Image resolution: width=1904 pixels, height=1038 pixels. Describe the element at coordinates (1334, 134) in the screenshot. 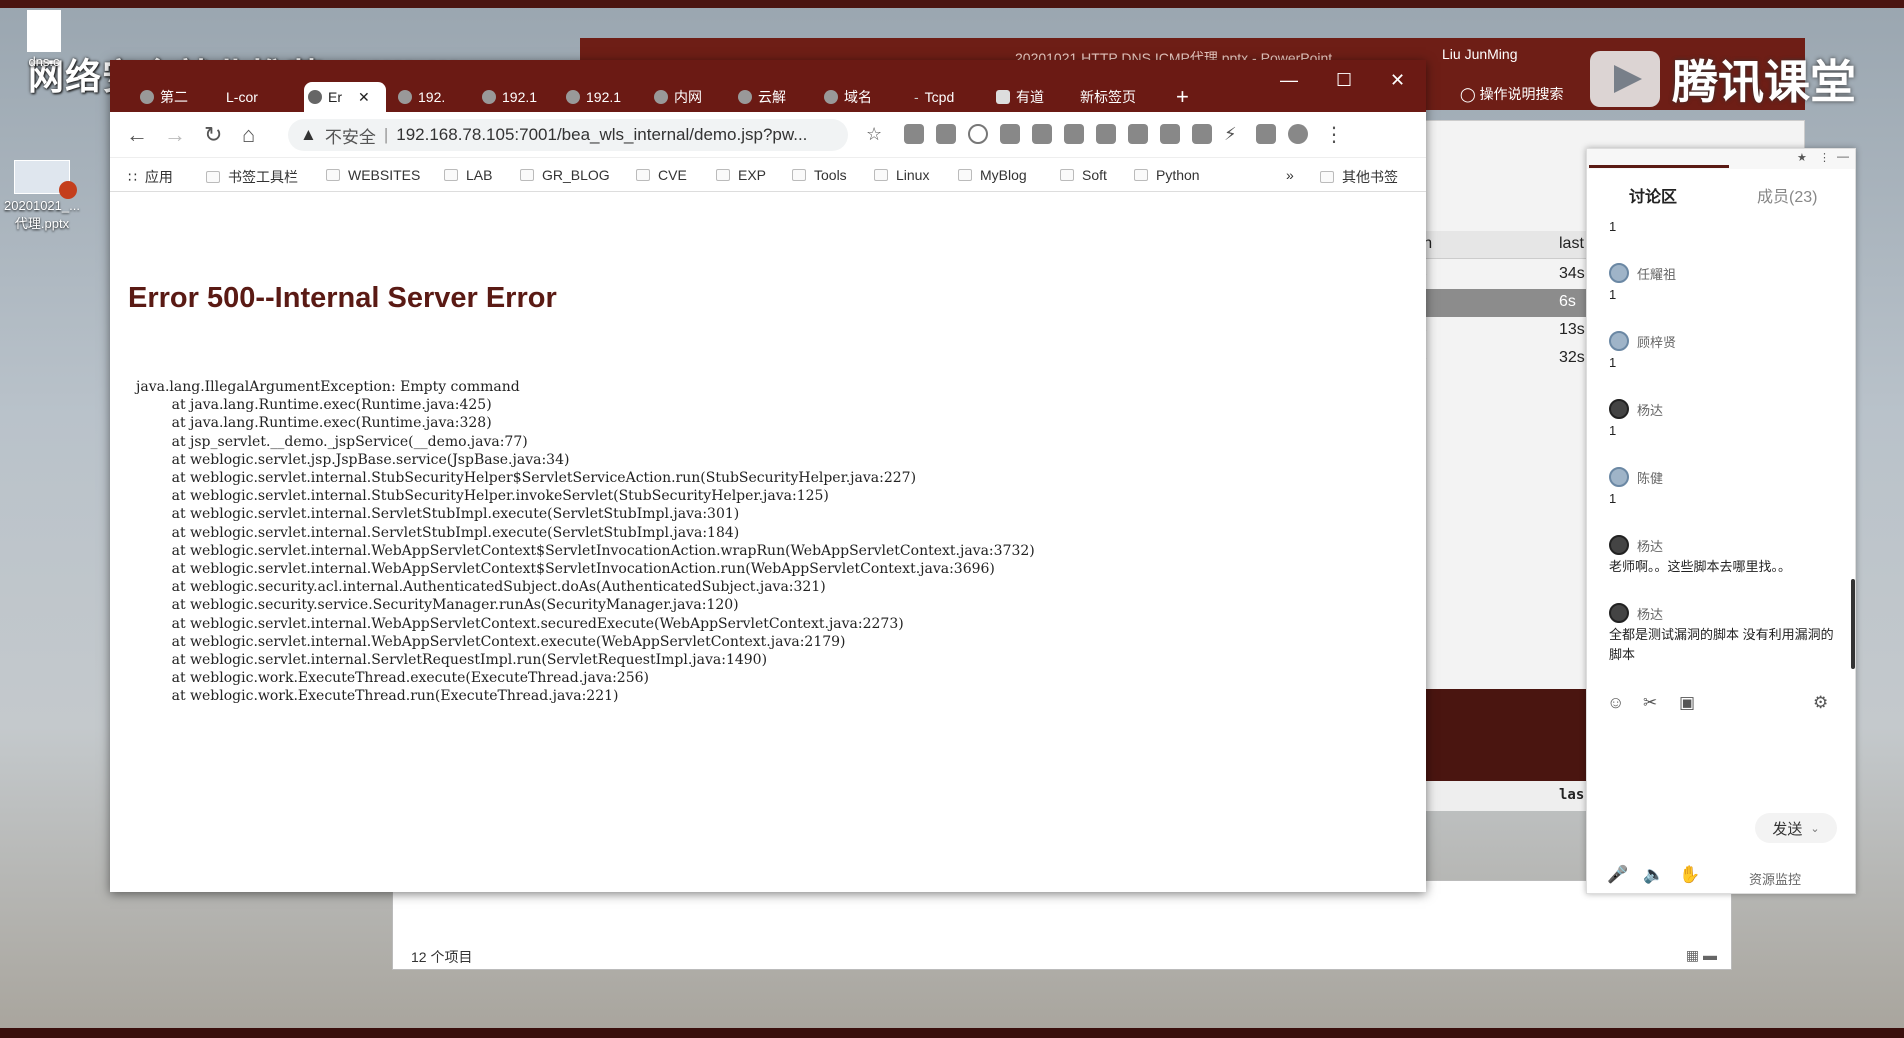

I see `menu-icon: ⋮` at that location.